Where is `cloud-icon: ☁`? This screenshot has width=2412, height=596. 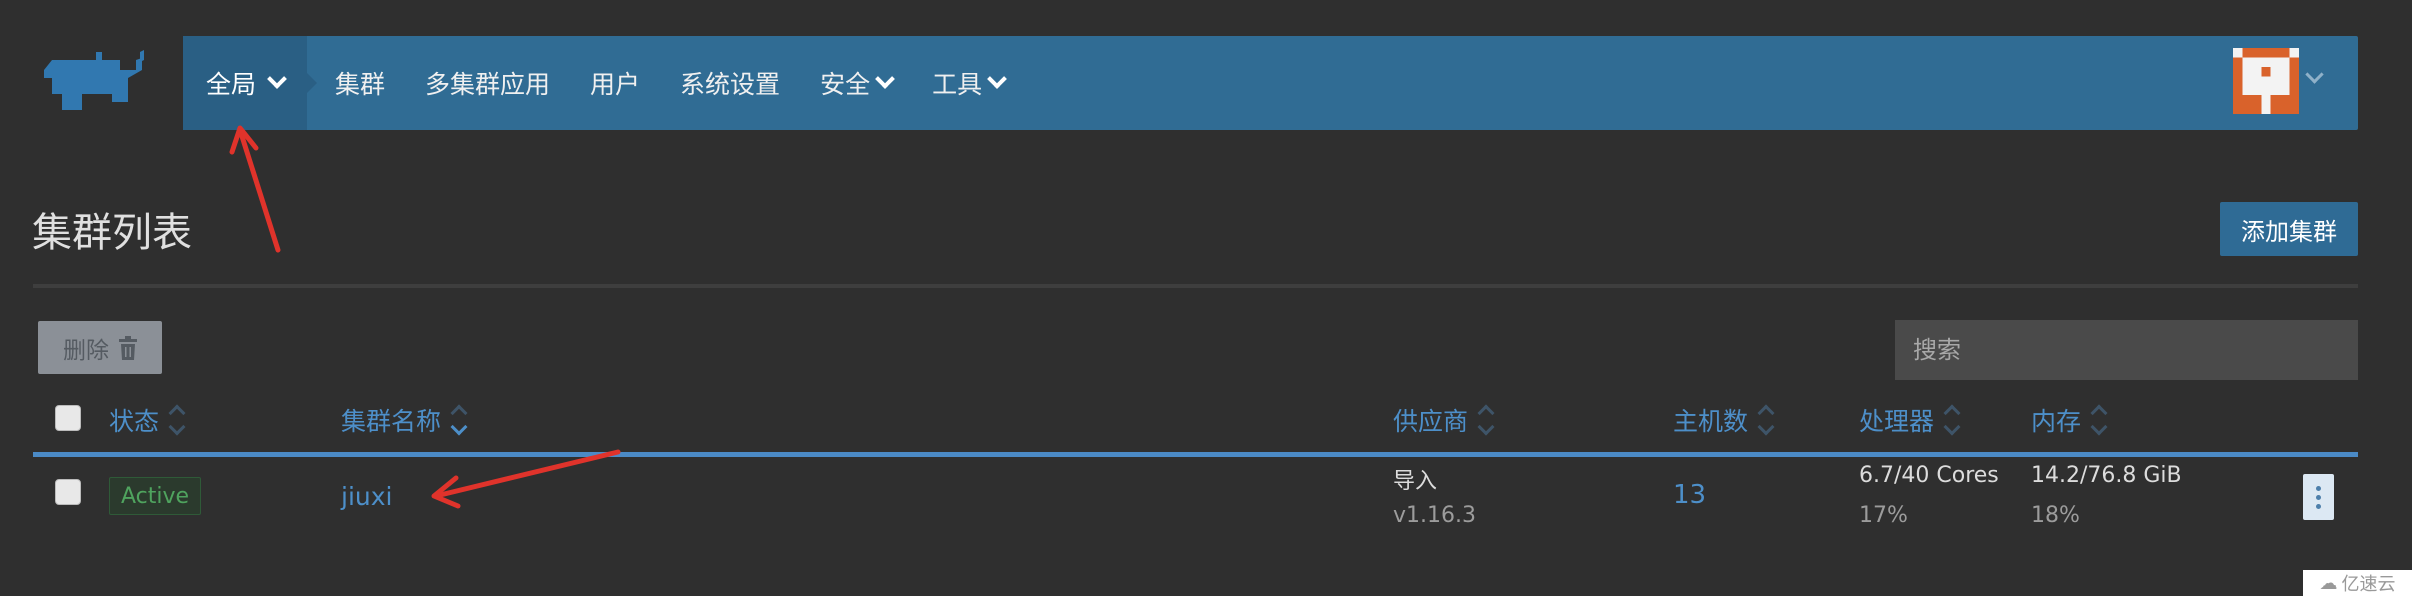 cloud-icon: ☁ is located at coordinates (2328, 583).